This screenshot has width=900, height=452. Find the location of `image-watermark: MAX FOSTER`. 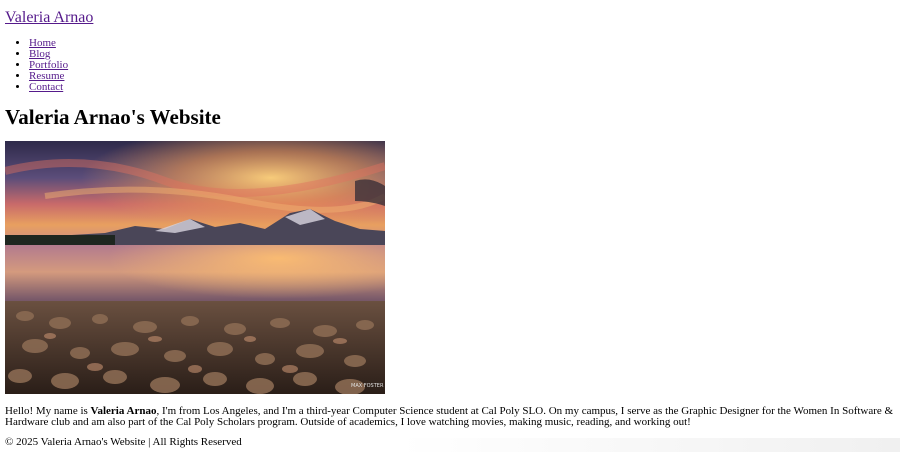

image-watermark: MAX FOSTER is located at coordinates (367, 386).